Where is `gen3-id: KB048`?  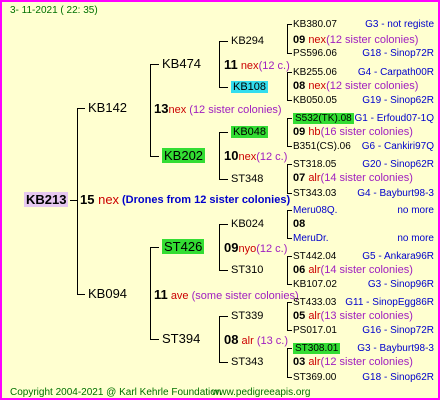 gen3-id: KB048 is located at coordinates (250, 132).